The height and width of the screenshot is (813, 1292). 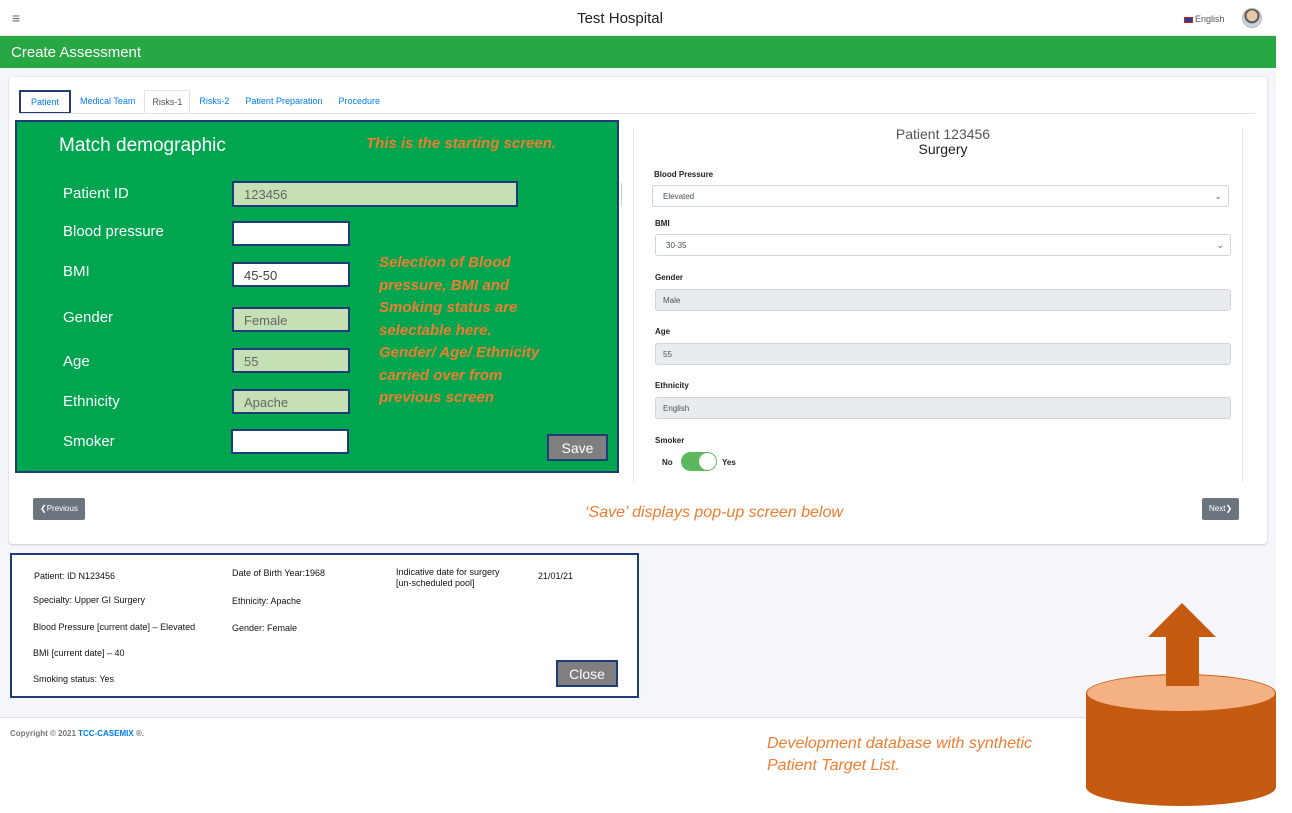 What do you see at coordinates (114, 627) in the screenshot?
I see `popup-blood-pressure: Blood Pressure [current date] – Elevated` at bounding box center [114, 627].